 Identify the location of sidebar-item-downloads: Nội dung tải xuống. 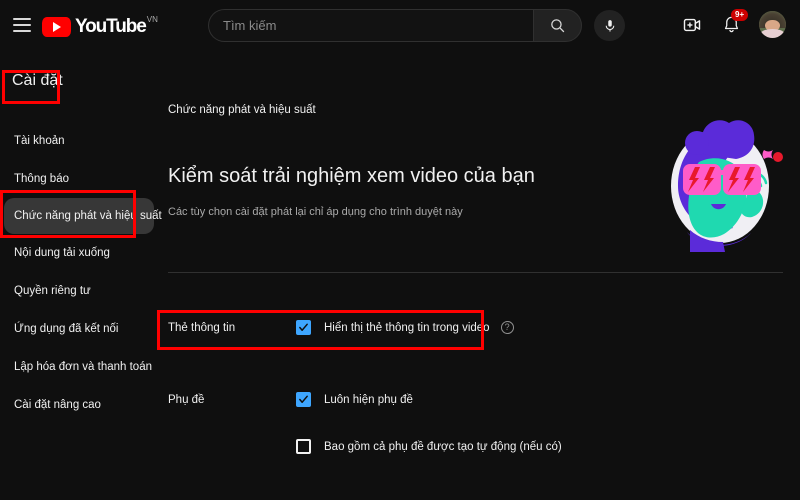
(80, 253).